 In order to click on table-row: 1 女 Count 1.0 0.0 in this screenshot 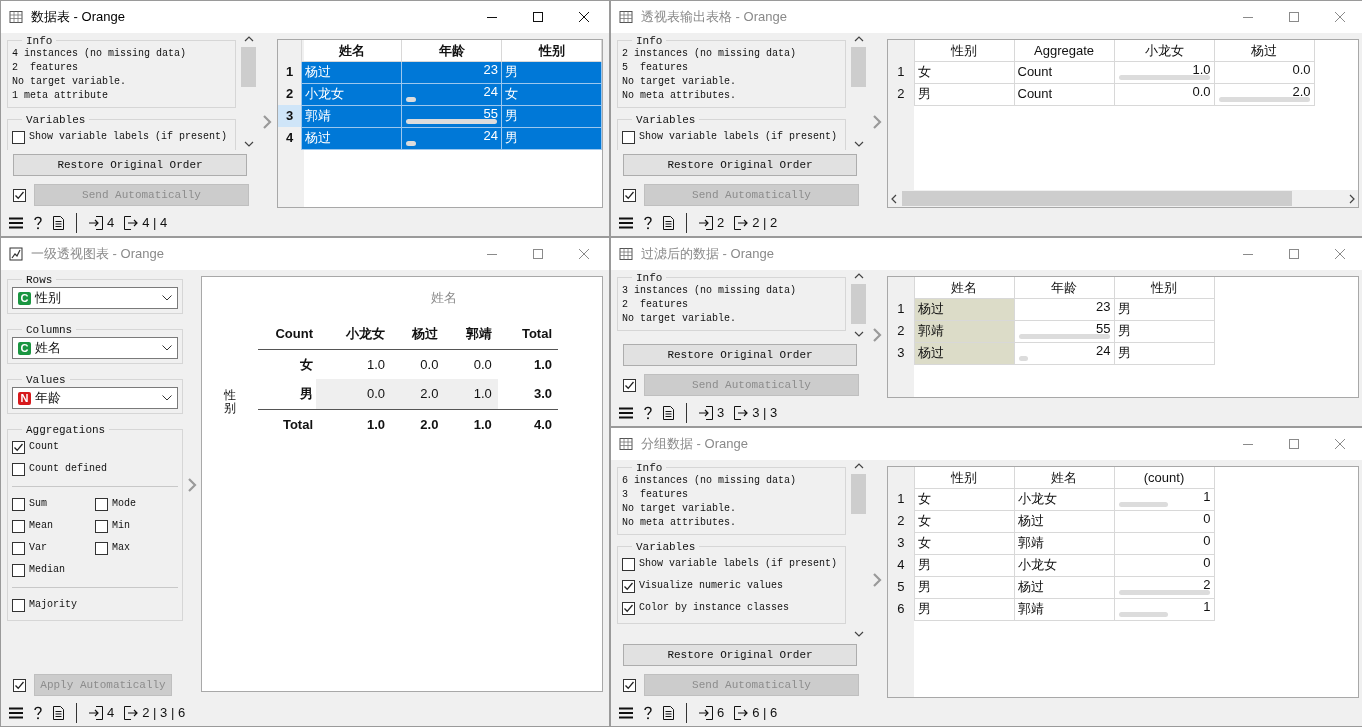, I will do `click(1101, 72)`.